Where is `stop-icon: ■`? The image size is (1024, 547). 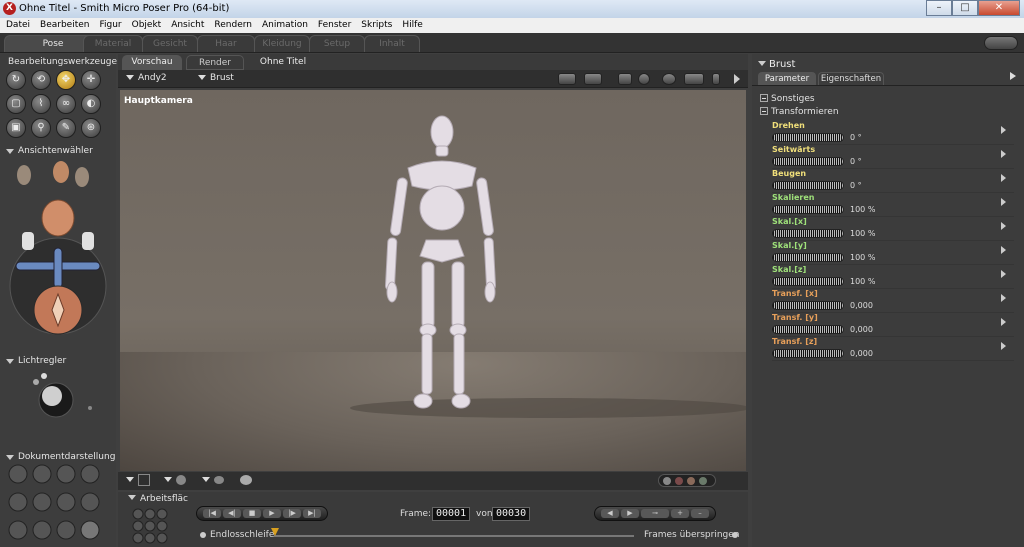 stop-icon: ■ is located at coordinates (252, 513).